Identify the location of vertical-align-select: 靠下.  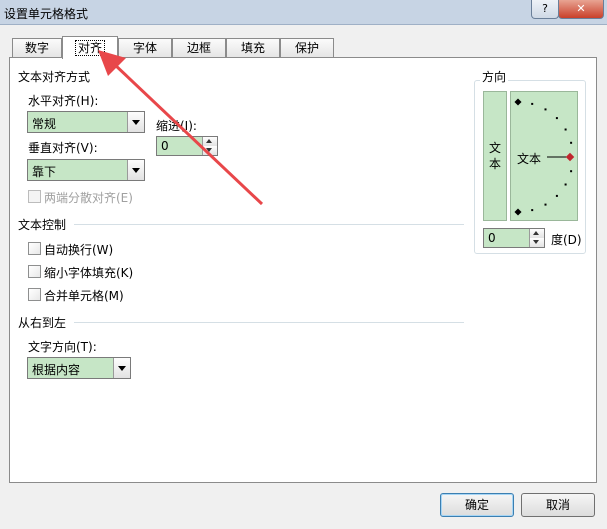
(86, 170).